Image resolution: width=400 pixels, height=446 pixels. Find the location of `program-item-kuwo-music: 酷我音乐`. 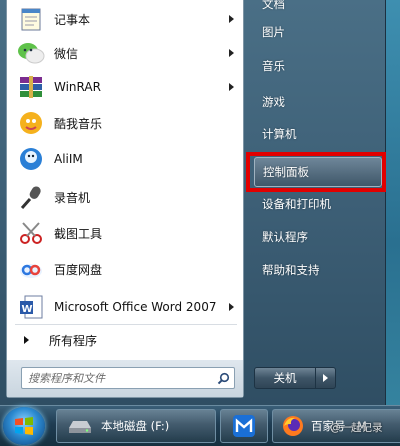

program-item-kuwo-music: 酷我音乐 is located at coordinates (125, 123).